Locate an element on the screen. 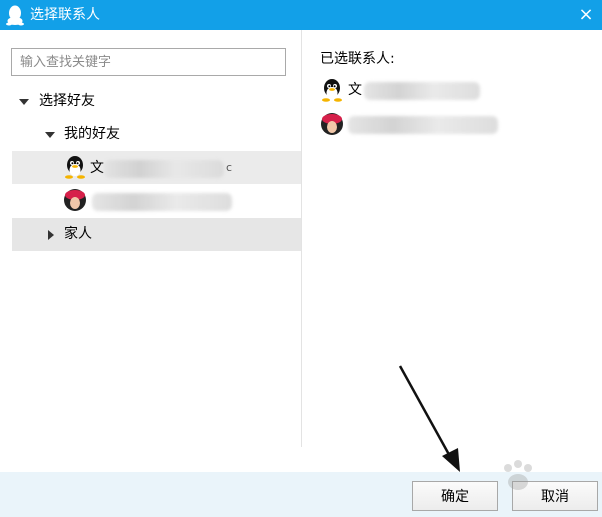  close-icon: × is located at coordinates (586, 14).